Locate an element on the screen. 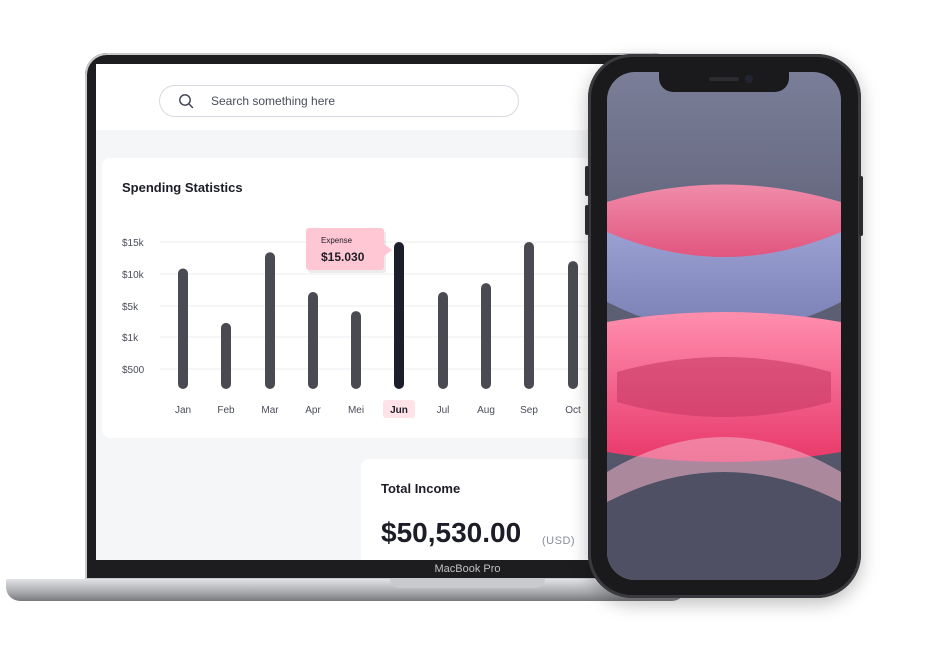 This screenshot has height=652, width=952. x-tick-label: Jan is located at coordinates (183, 410).